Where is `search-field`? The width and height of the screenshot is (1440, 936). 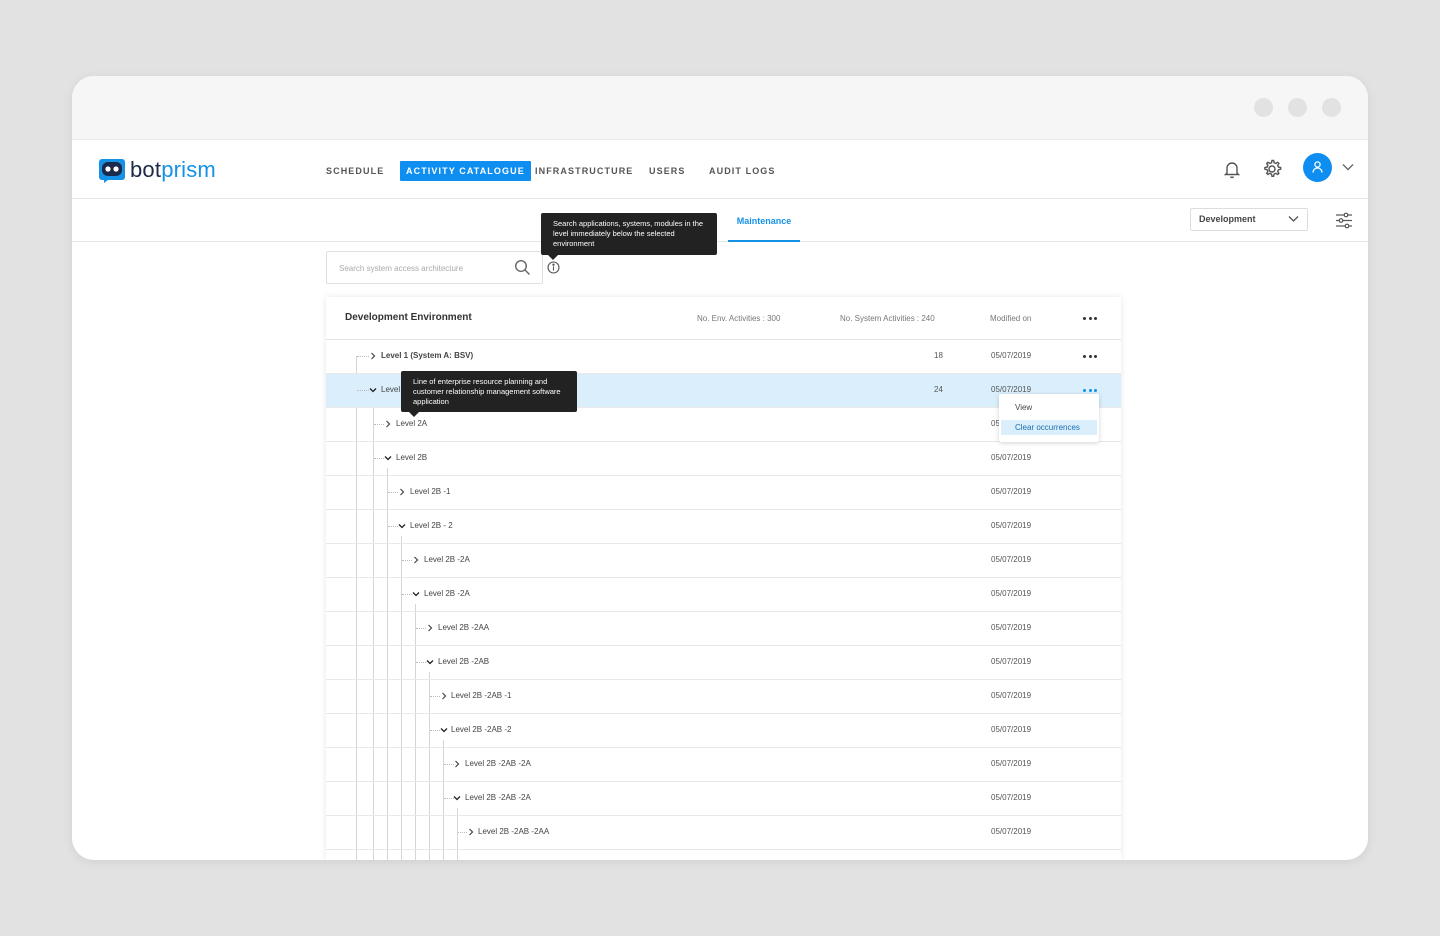 search-field is located at coordinates (434, 267).